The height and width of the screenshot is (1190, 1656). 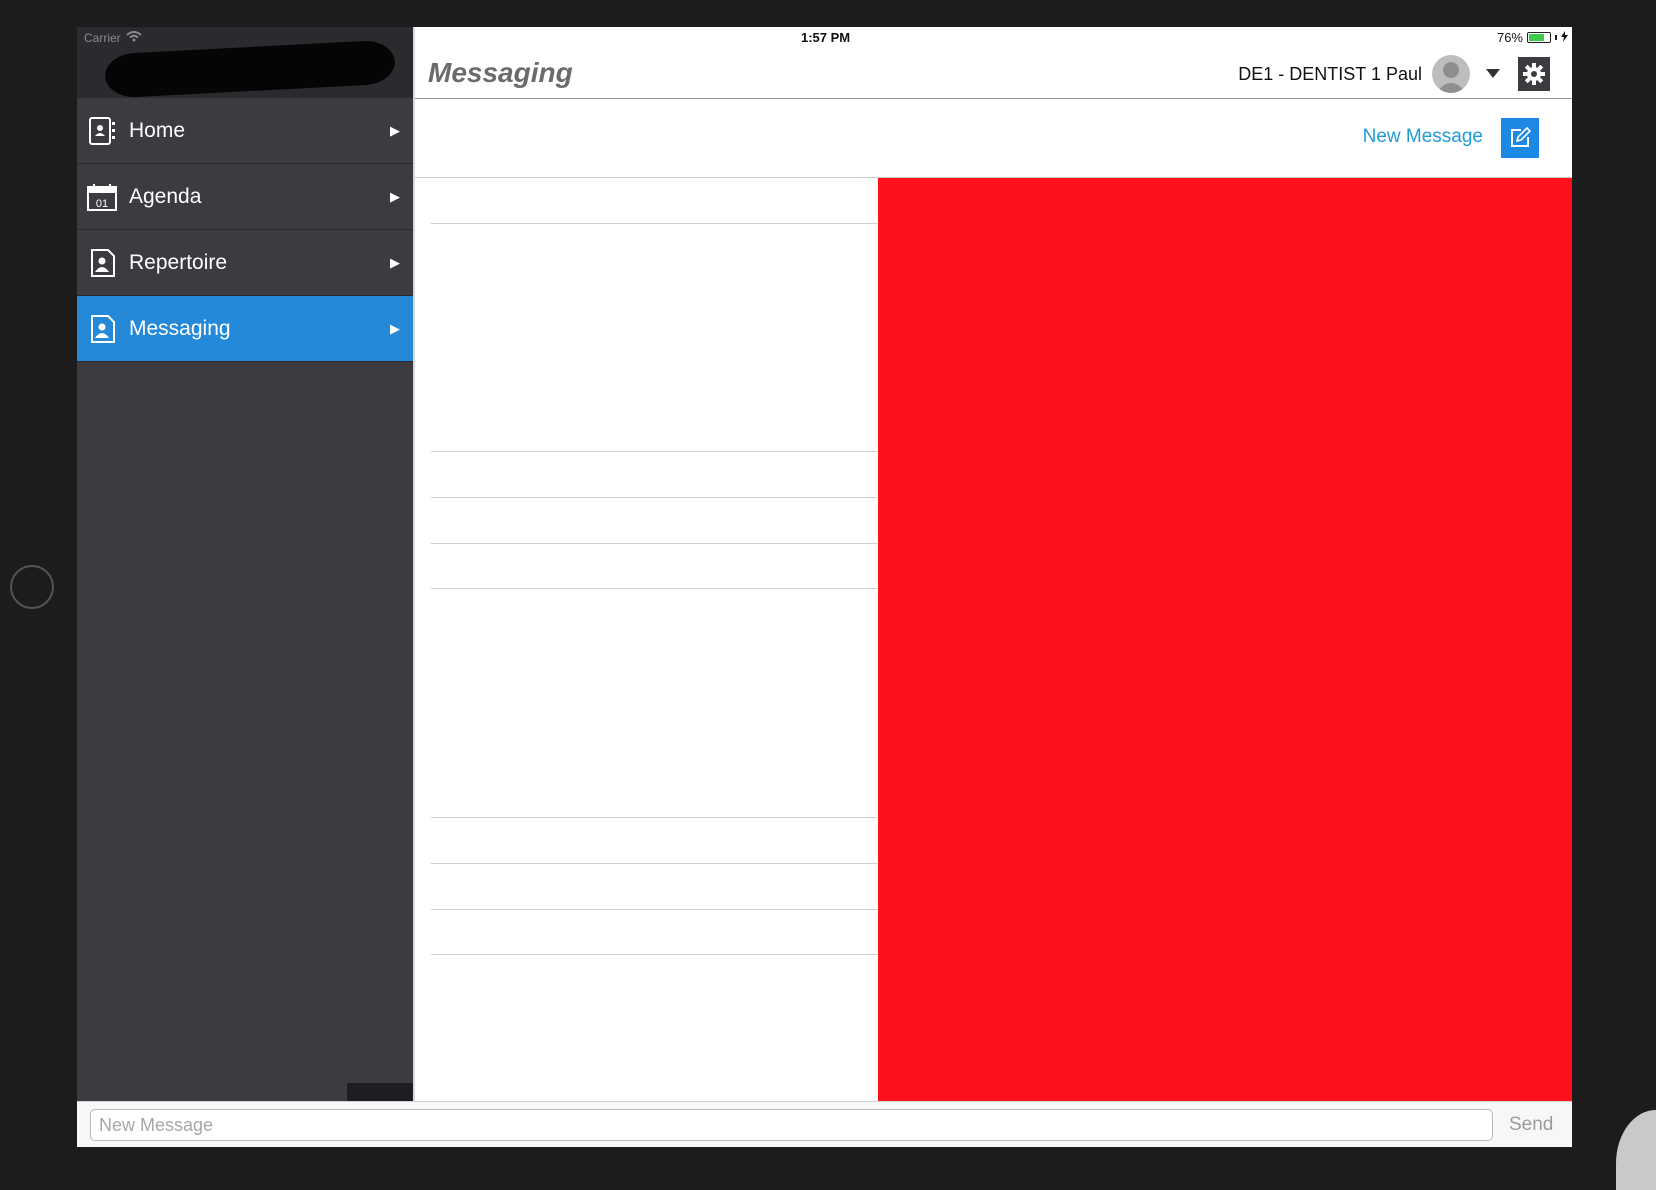 I want to click on user-menu: DE1 - DENTIST 1 Paul, so click(x=1394, y=74).